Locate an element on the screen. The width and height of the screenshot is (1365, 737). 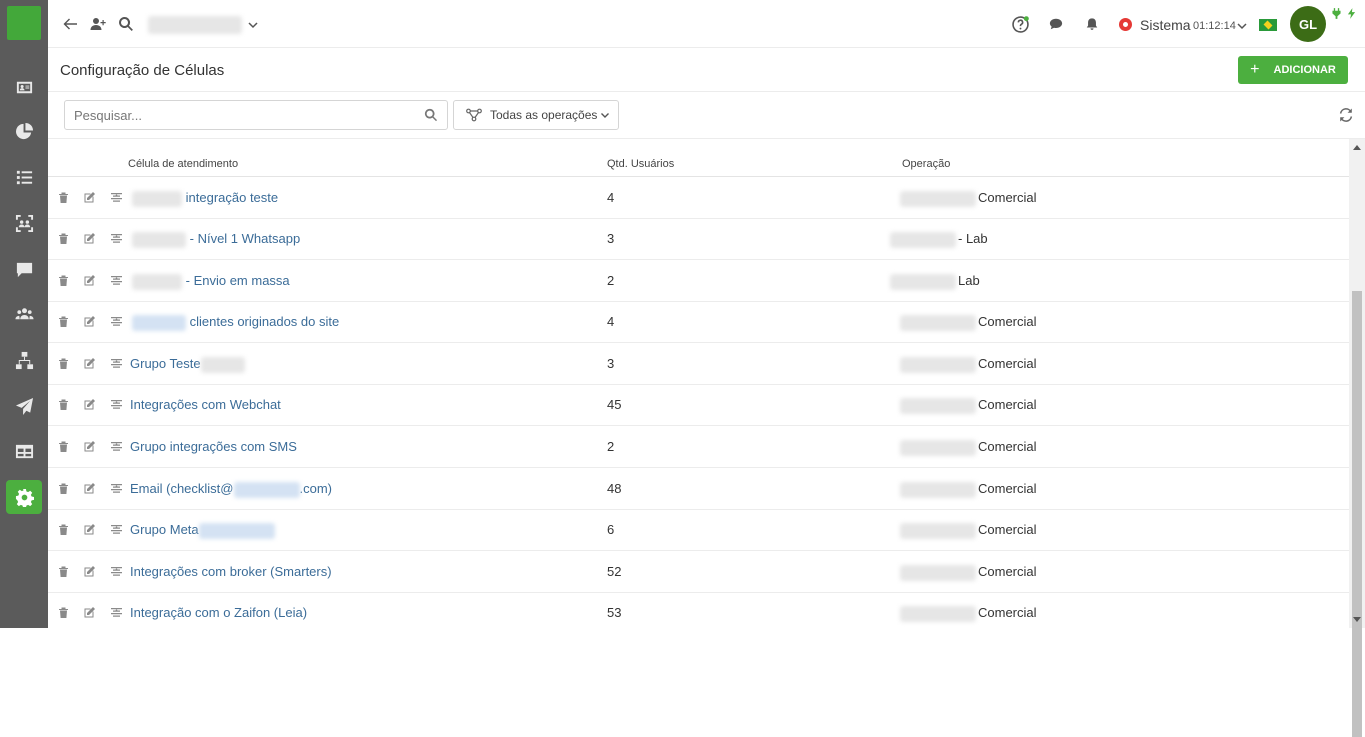
operation-select: Todas as operações is located at coordinates (536, 115).